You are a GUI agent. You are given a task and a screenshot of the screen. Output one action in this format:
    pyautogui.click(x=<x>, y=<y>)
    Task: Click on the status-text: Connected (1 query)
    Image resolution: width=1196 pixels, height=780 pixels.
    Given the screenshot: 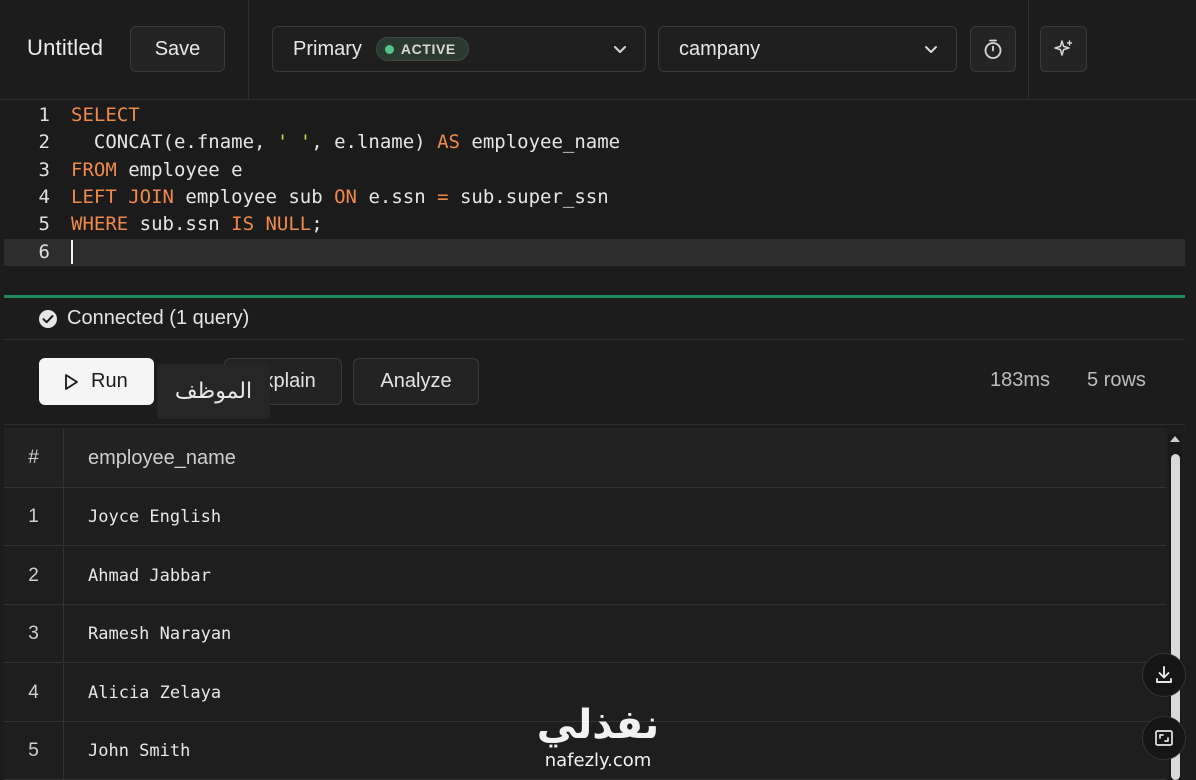 What is the action you would take?
    pyautogui.click(x=158, y=318)
    